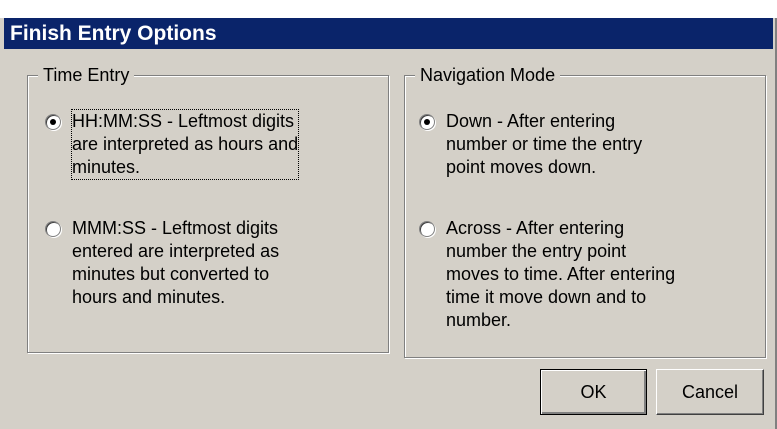  What do you see at coordinates (388, 9) in the screenshot?
I see `background-strip` at bounding box center [388, 9].